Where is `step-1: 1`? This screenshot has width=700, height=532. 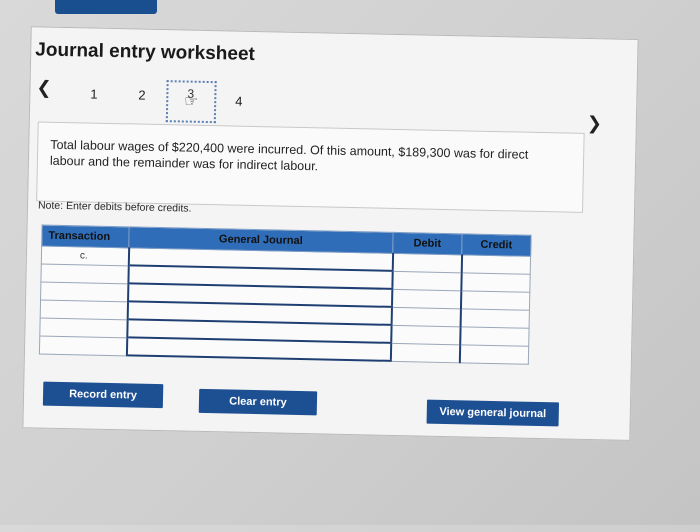
step-1: 1 is located at coordinates (94, 94).